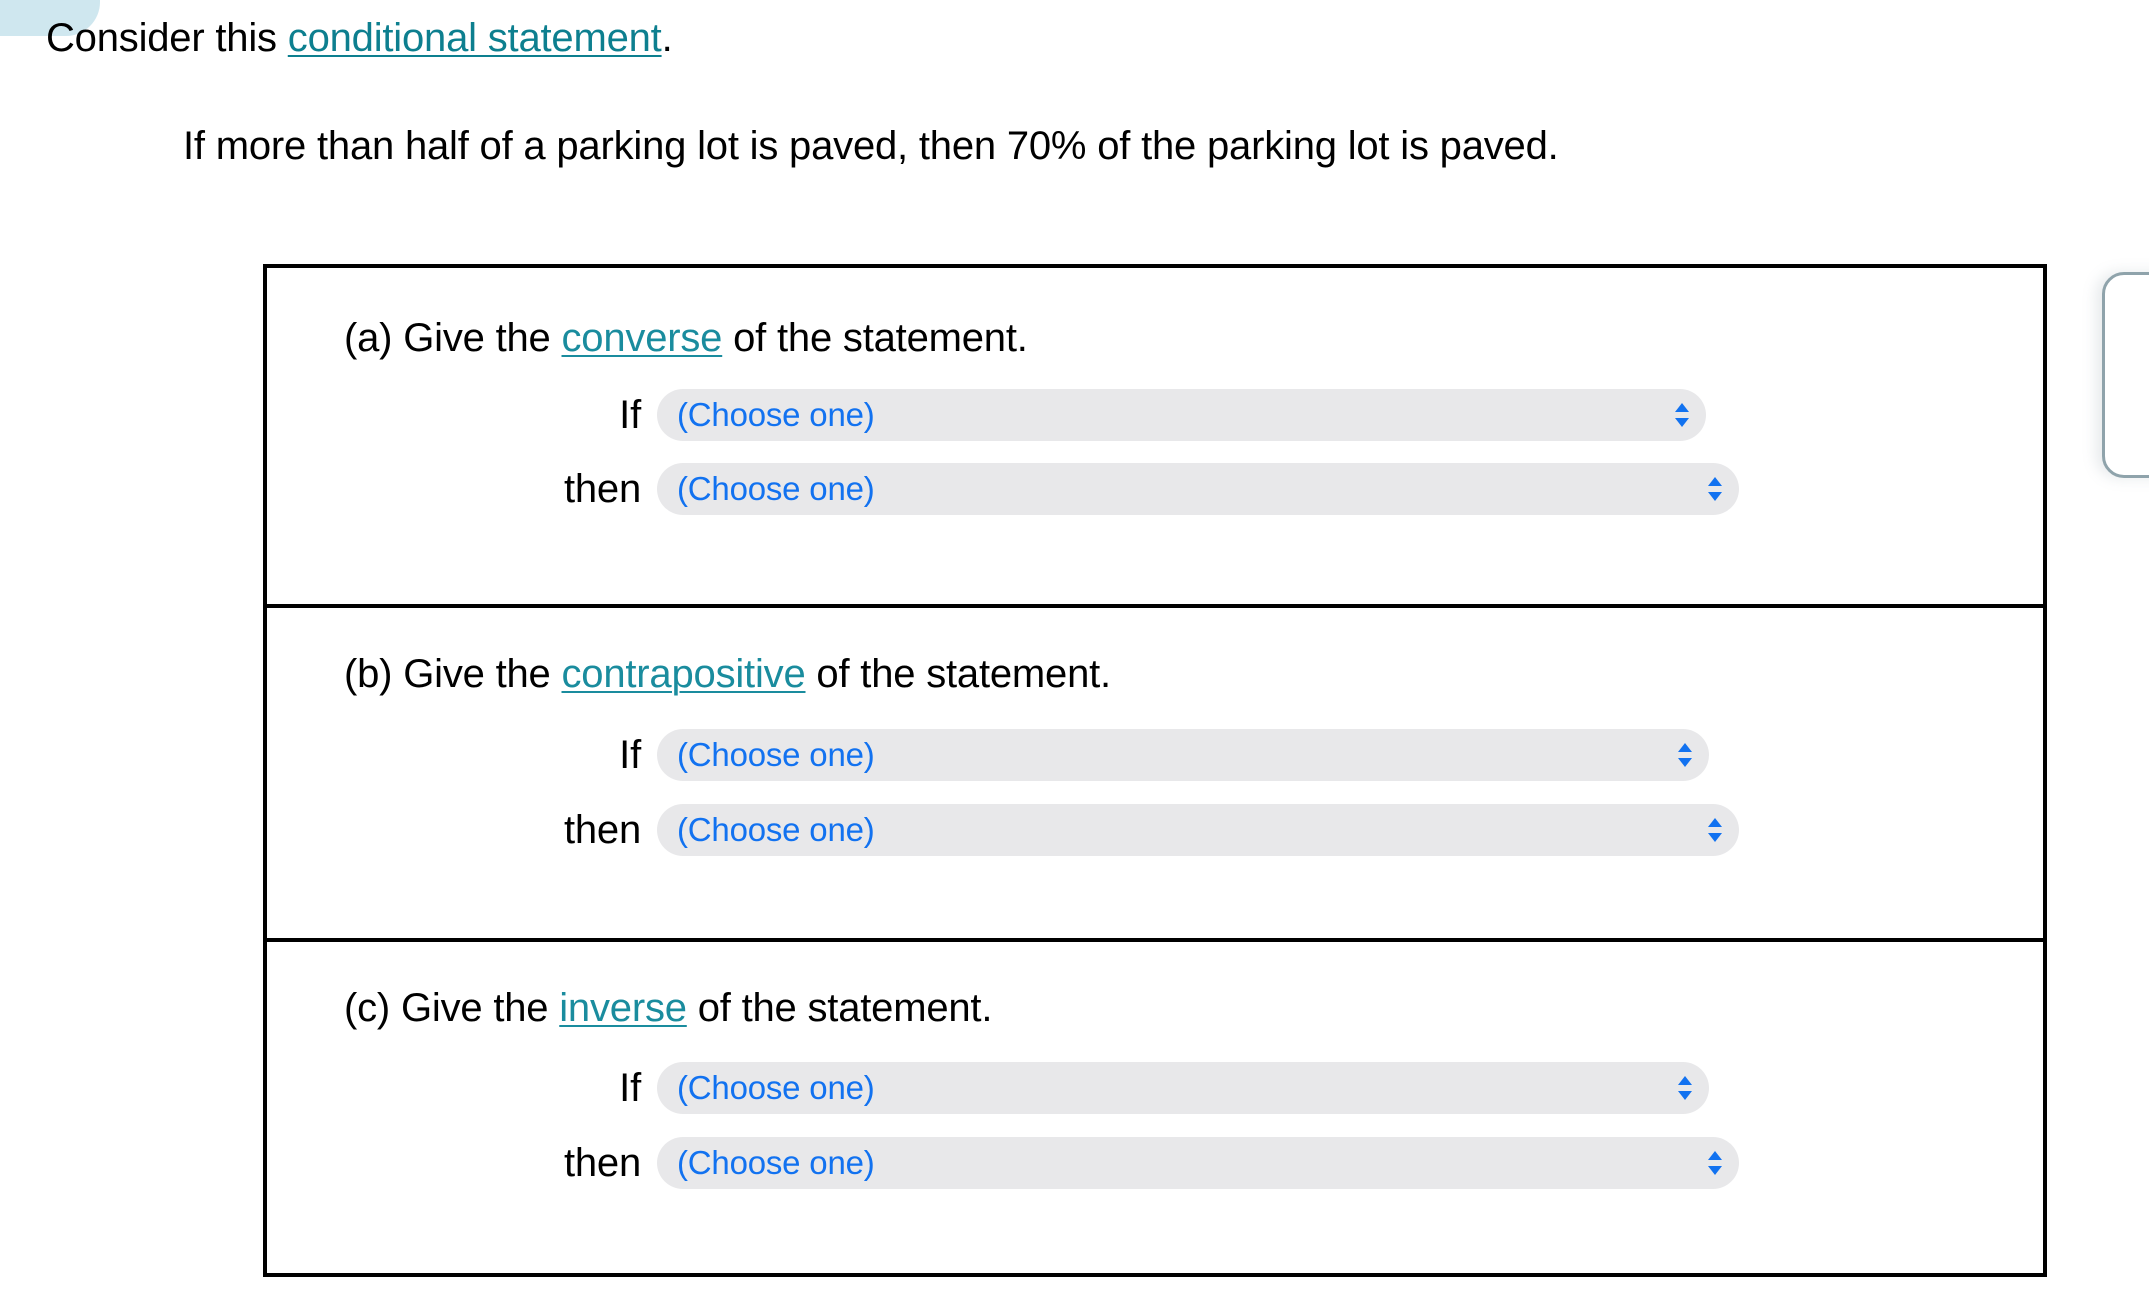  Describe the element at coordinates (368, 674) in the screenshot. I see `part-b-marker: (b)` at that location.